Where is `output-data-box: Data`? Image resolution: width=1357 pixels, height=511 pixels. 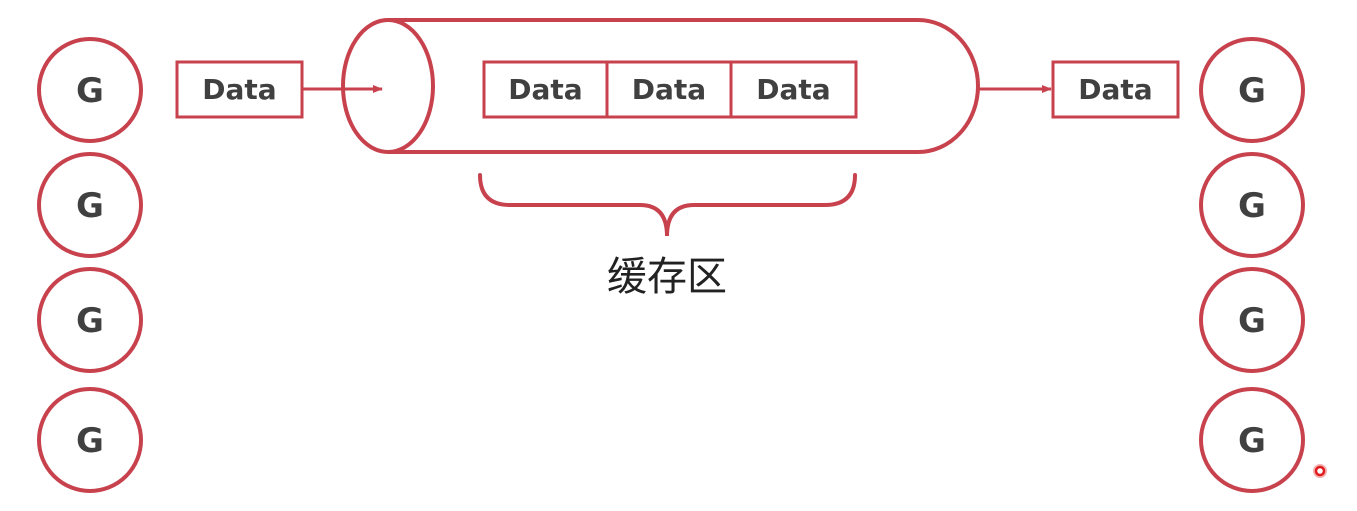
output-data-box: Data is located at coordinates (1115, 89).